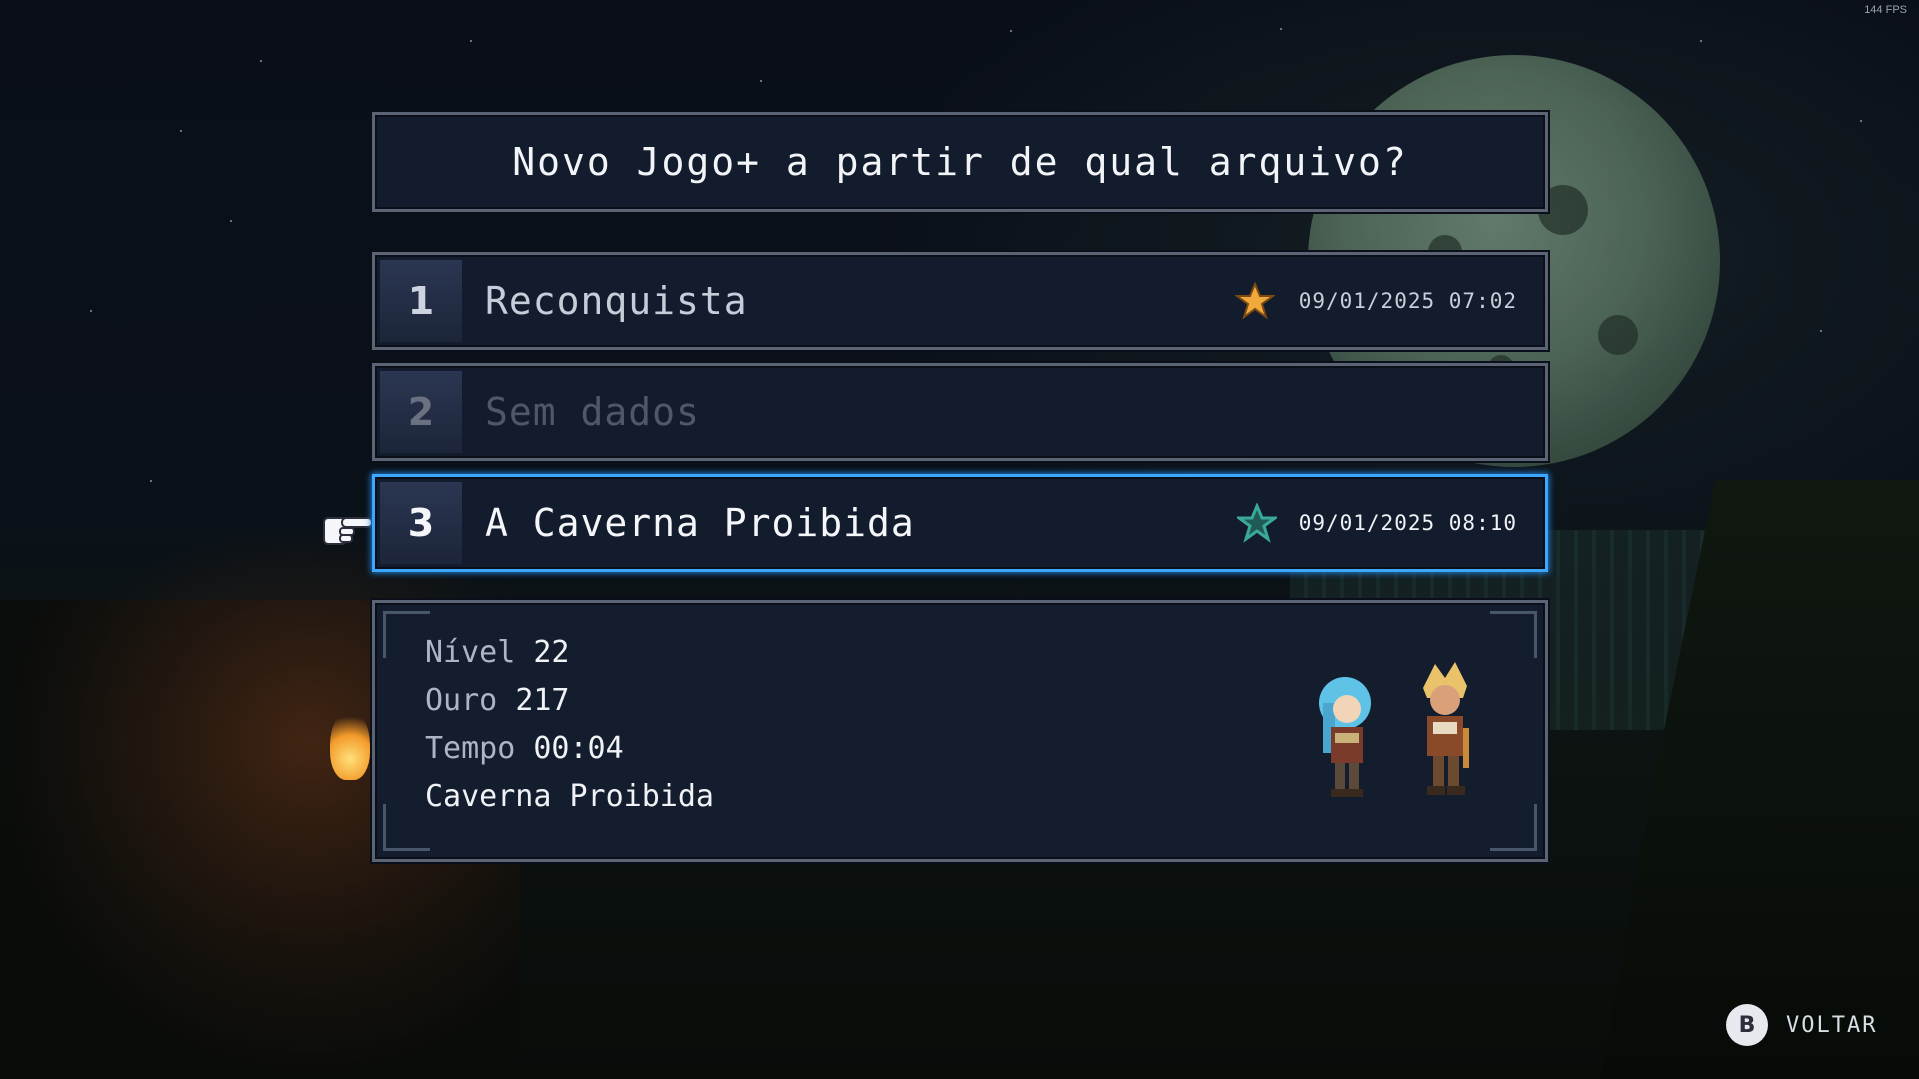  I want to click on character-sprite-blue-hair, so click(1345, 738).